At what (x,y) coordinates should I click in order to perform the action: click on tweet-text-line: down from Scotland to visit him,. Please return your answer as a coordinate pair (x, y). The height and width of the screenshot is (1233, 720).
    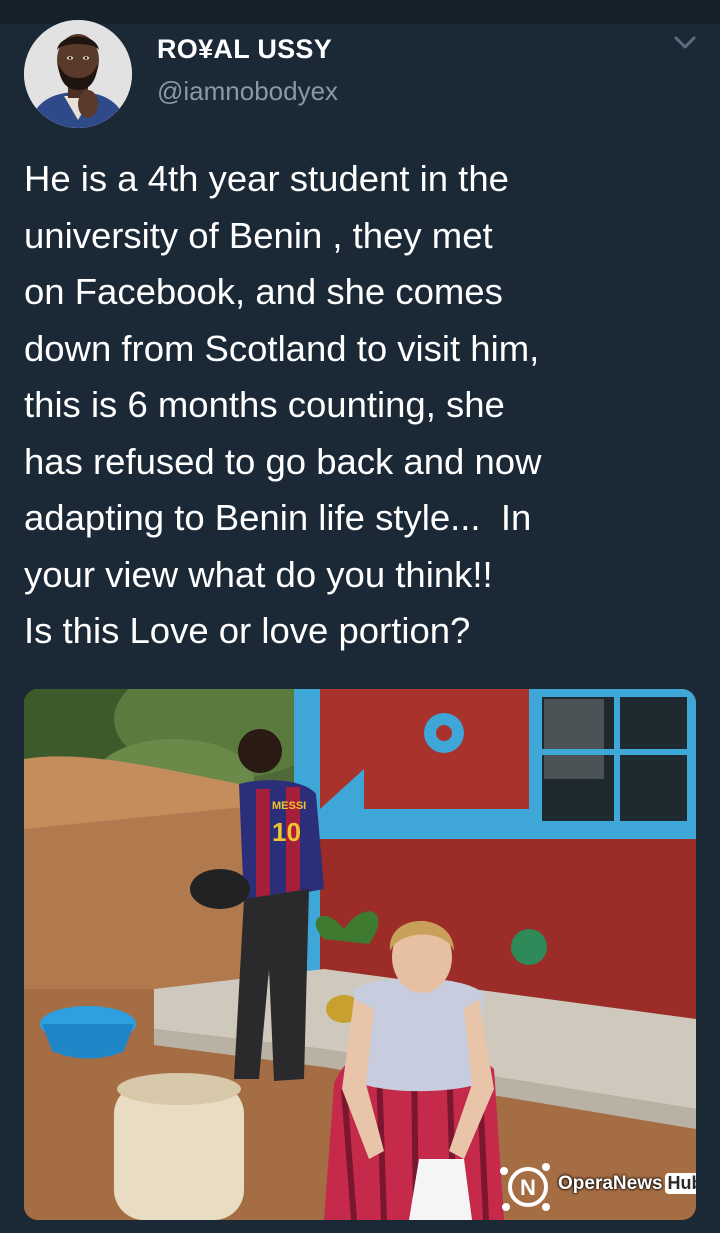
    Looking at the image, I should click on (282, 348).